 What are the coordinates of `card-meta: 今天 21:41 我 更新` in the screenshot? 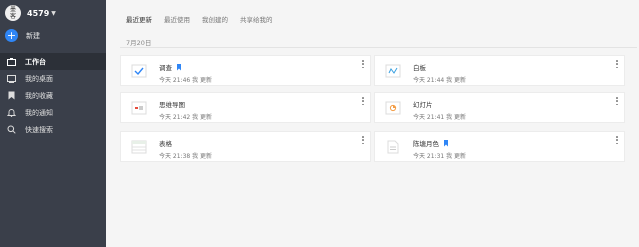 It's located at (440, 117).